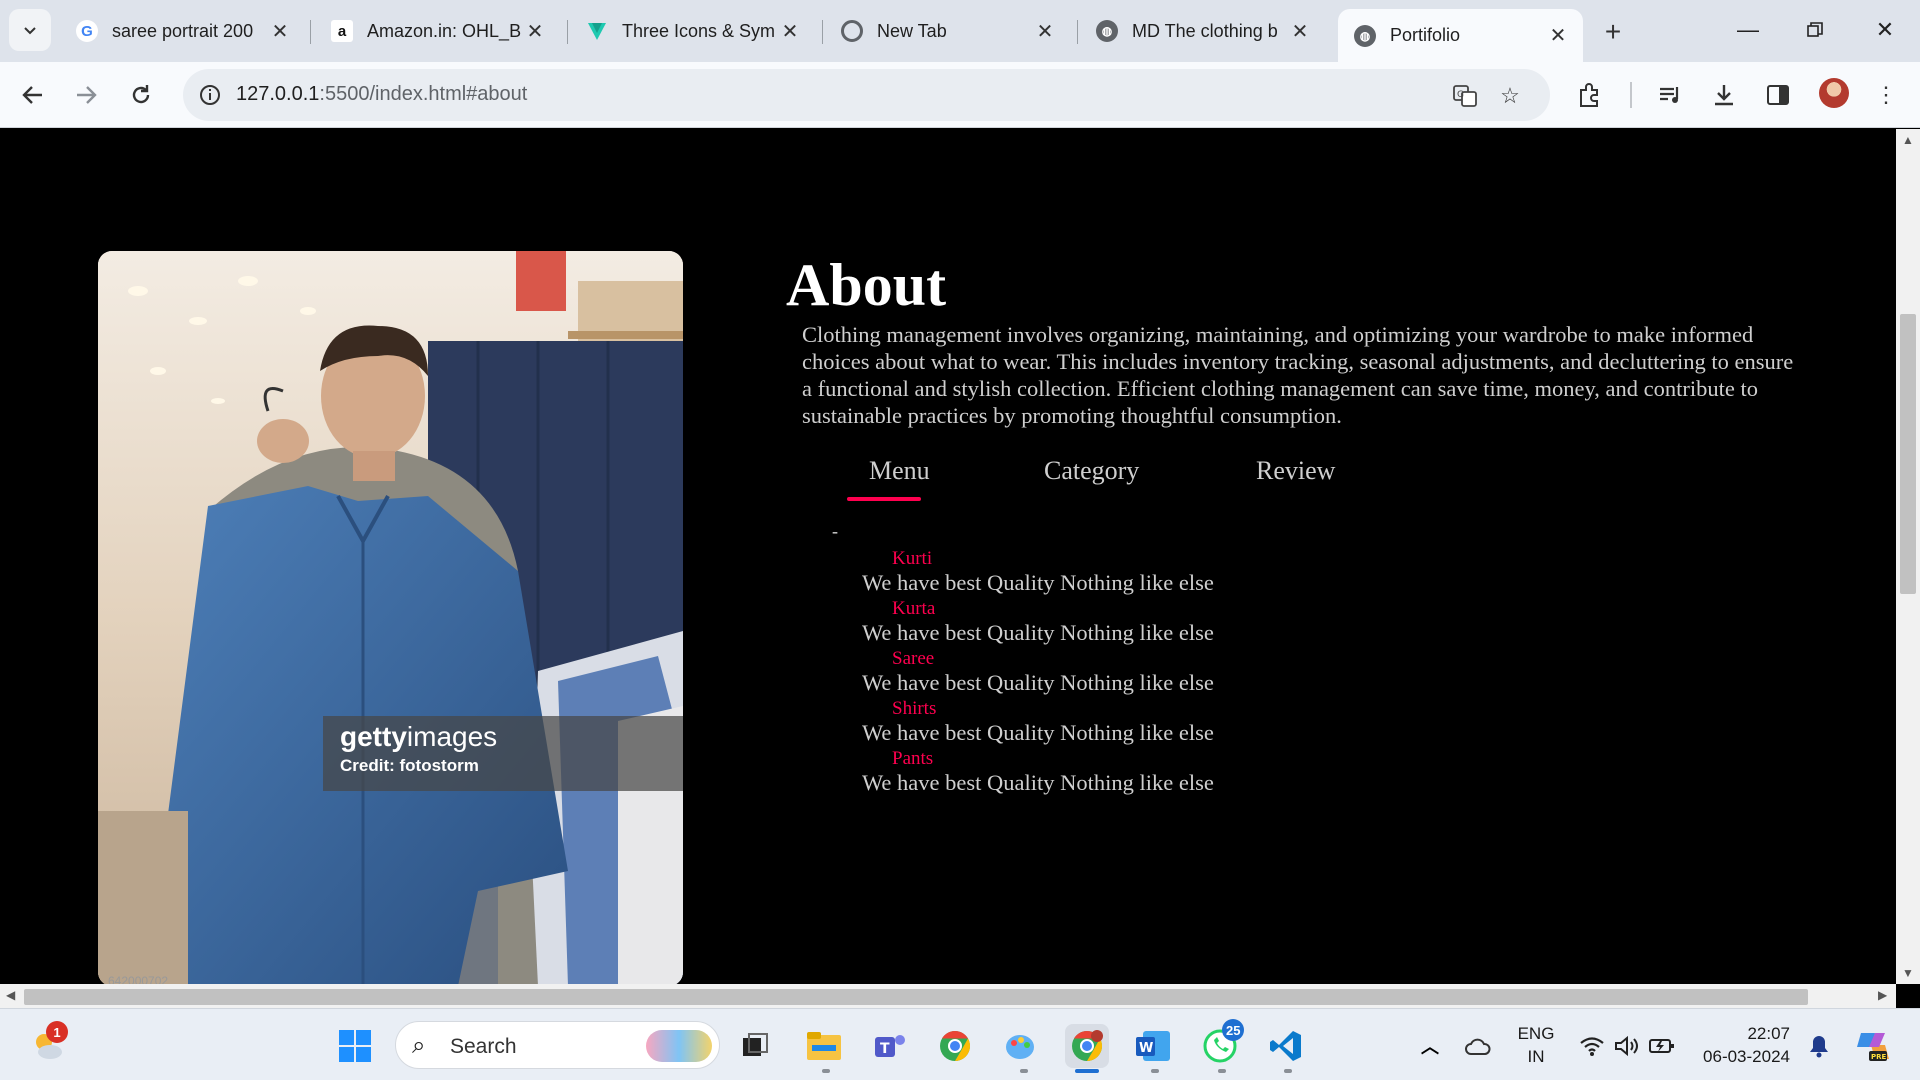 The image size is (1920, 1080). I want to click on extensions-icon, so click(1590, 95).